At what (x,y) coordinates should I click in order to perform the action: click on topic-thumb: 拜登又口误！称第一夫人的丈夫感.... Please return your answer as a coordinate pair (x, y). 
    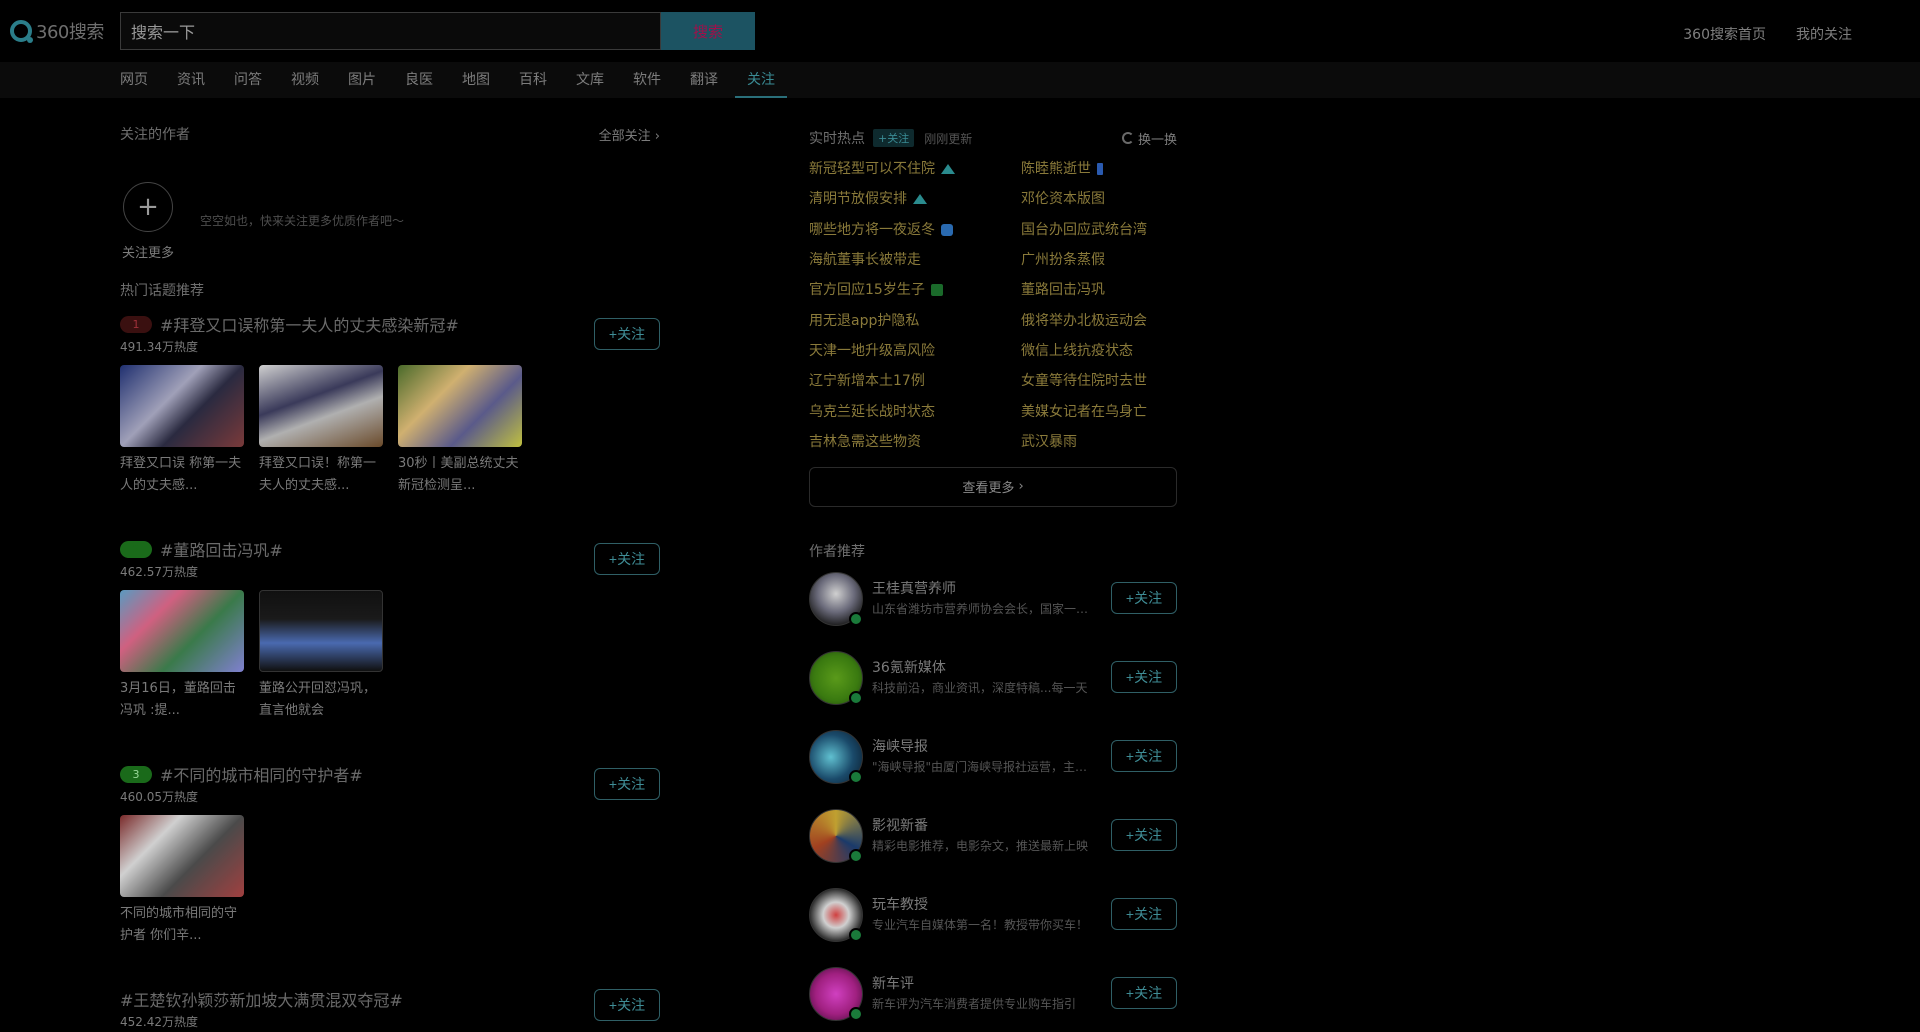
    Looking at the image, I should click on (321, 431).